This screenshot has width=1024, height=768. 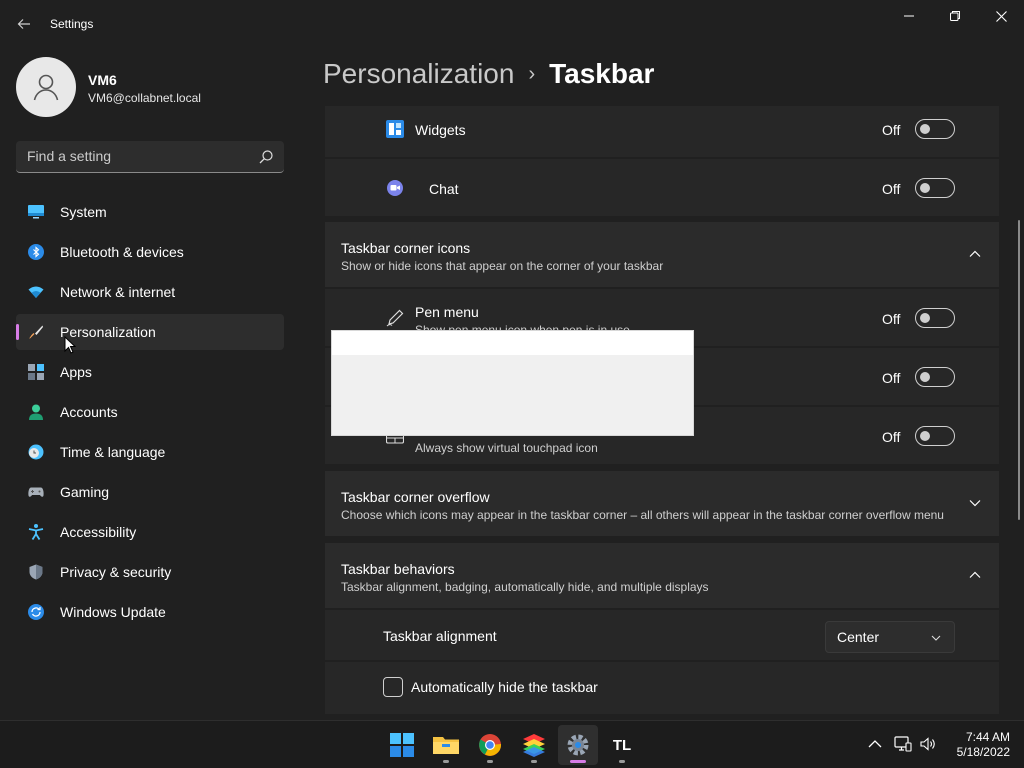 What do you see at coordinates (98, 532) in the screenshot?
I see `nav-label: Accessibility` at bounding box center [98, 532].